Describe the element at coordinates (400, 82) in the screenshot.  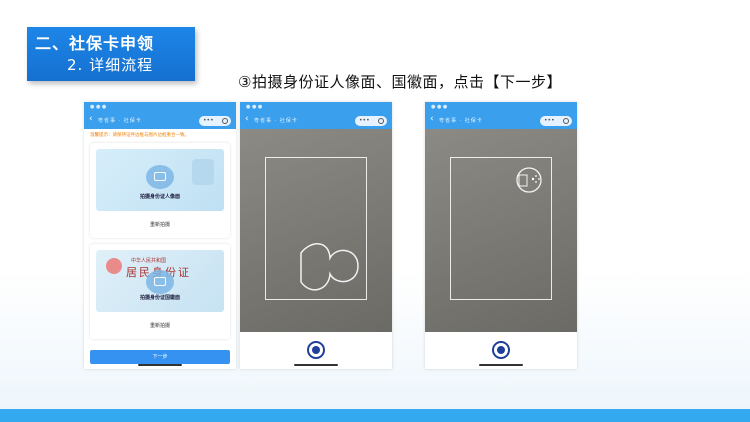
I see `step-caption: ③拍摄身份证人像面、国徽面，点击【下一步】` at that location.